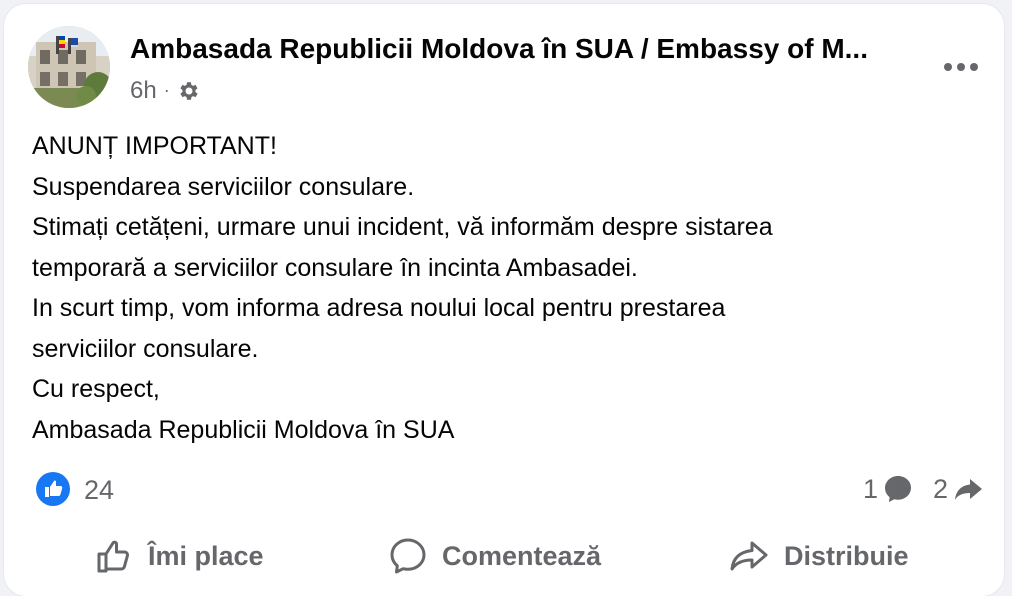  Describe the element at coordinates (143, 91) in the screenshot. I see `post-timestamp: 6h` at that location.